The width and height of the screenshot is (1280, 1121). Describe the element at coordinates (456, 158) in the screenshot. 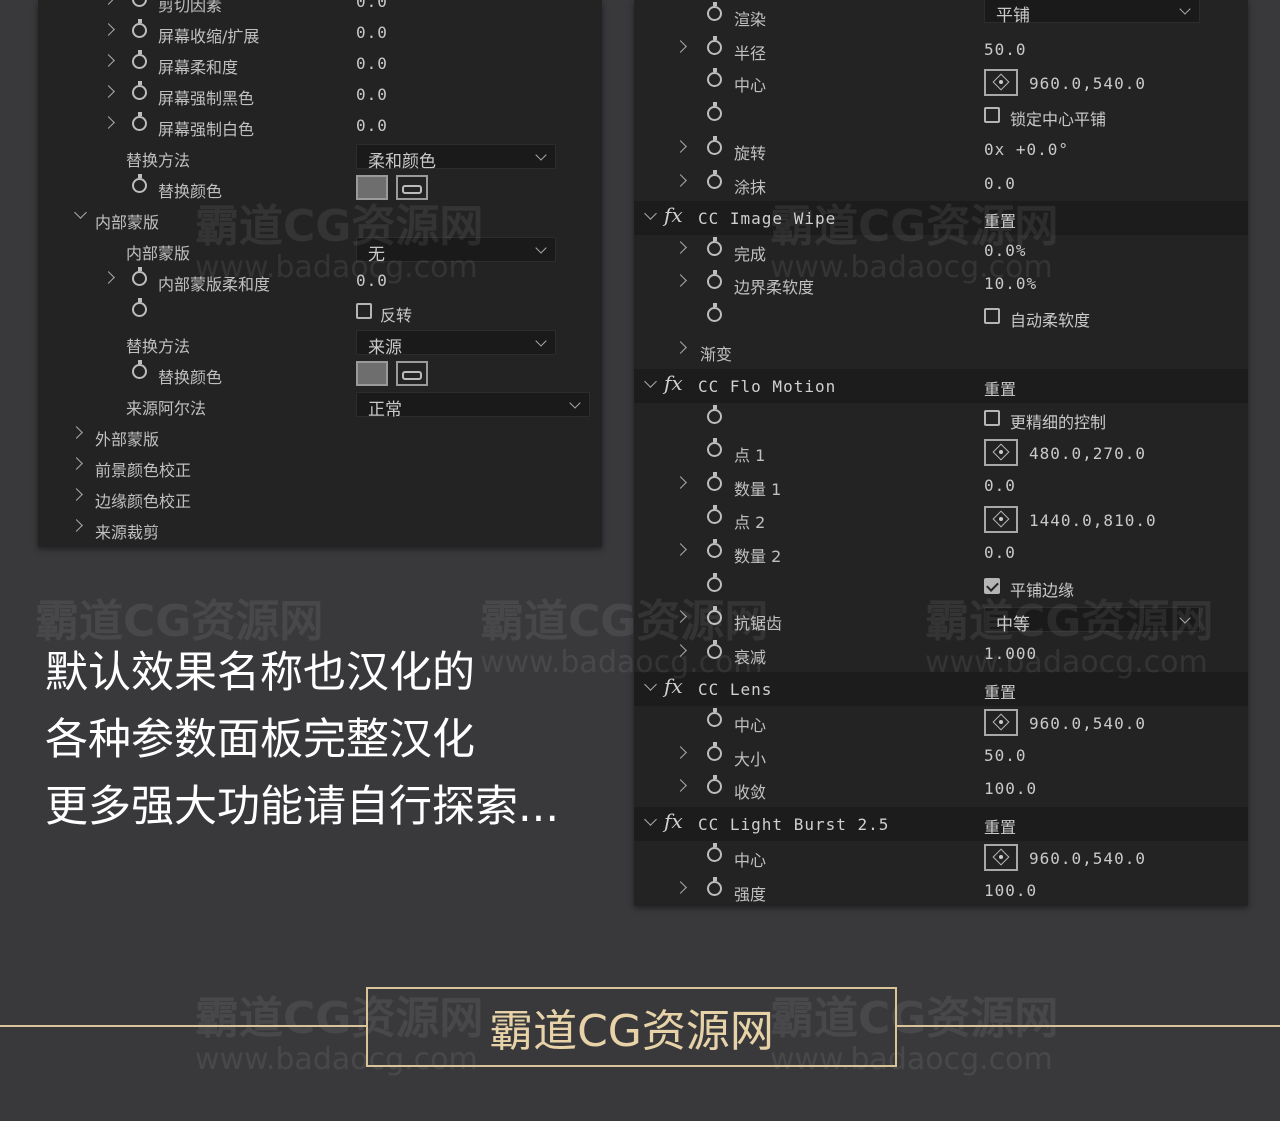

I see `replace-method-dropdown: 柔和颜色` at that location.